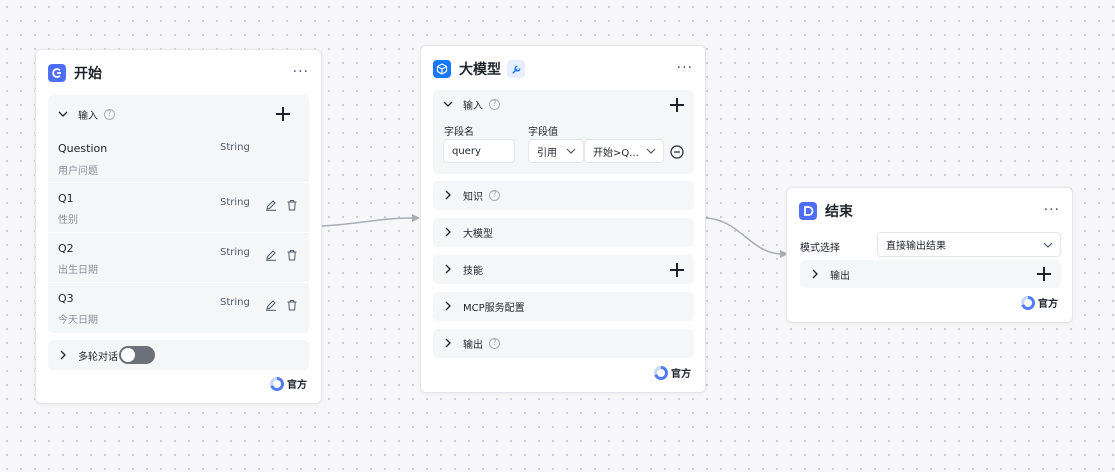 The width and height of the screenshot is (1115, 472). Describe the element at coordinates (478, 234) in the screenshot. I see `model-label: 大模型` at that location.